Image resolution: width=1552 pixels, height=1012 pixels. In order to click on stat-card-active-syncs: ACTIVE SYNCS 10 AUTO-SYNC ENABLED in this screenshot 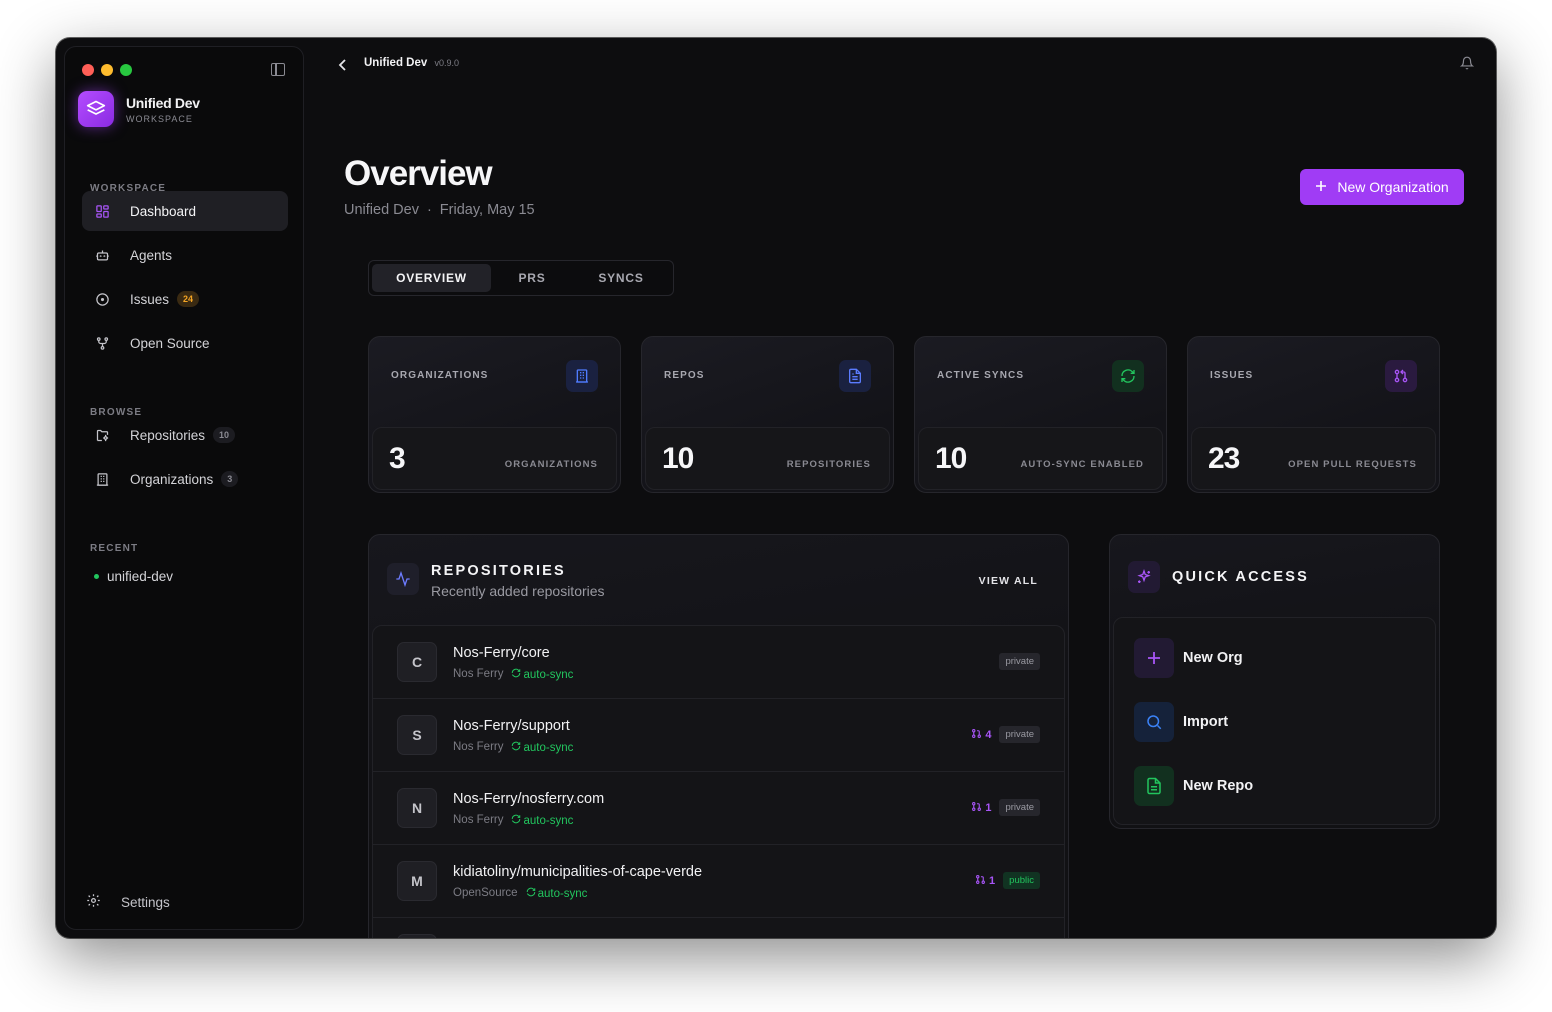, I will do `click(1040, 414)`.